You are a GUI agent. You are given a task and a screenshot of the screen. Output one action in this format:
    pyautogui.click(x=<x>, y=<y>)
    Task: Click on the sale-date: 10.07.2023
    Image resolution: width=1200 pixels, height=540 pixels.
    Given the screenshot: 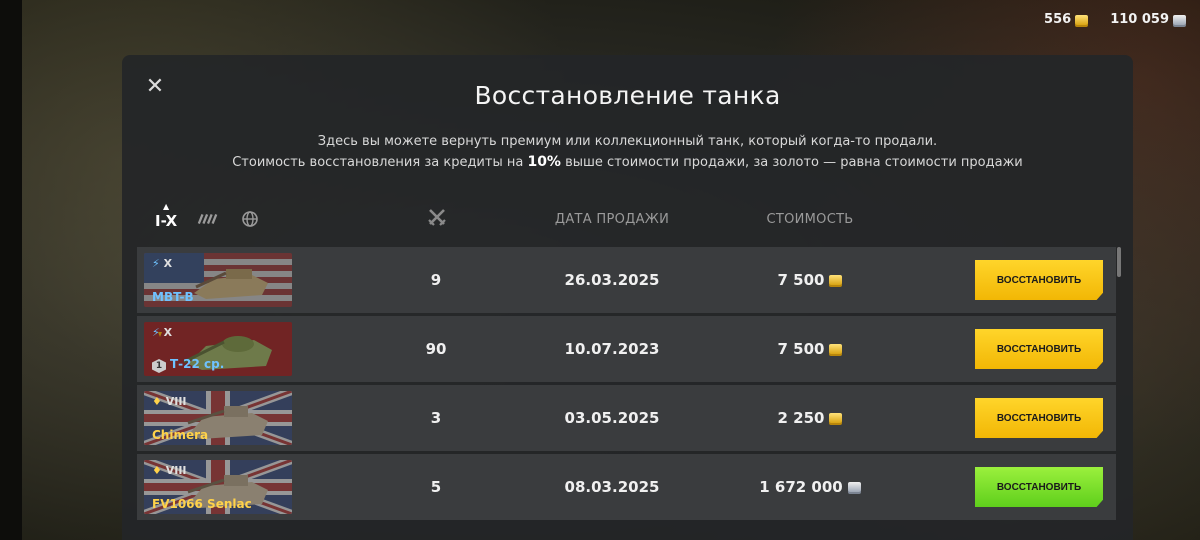 What is the action you would take?
    pyautogui.click(x=612, y=349)
    